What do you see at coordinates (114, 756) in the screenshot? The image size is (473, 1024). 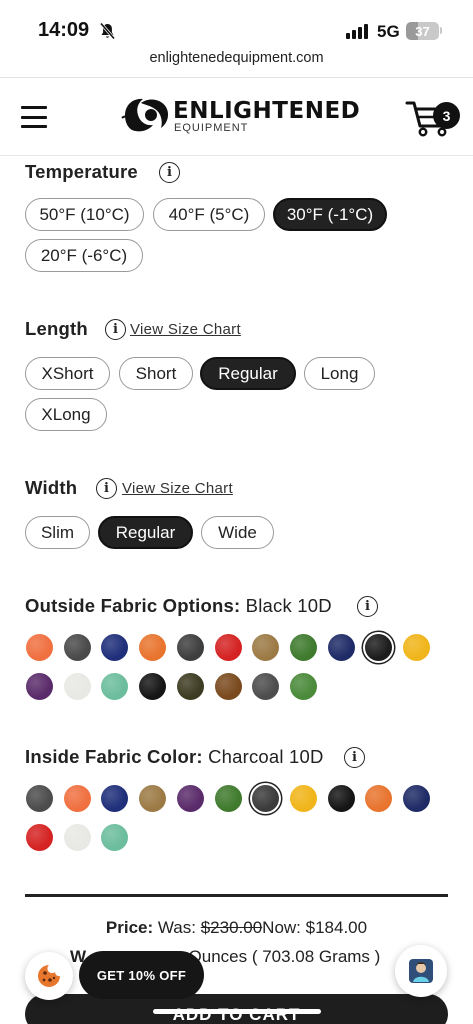 I see `inside-fabric-label: Inside Fabric Color:` at bounding box center [114, 756].